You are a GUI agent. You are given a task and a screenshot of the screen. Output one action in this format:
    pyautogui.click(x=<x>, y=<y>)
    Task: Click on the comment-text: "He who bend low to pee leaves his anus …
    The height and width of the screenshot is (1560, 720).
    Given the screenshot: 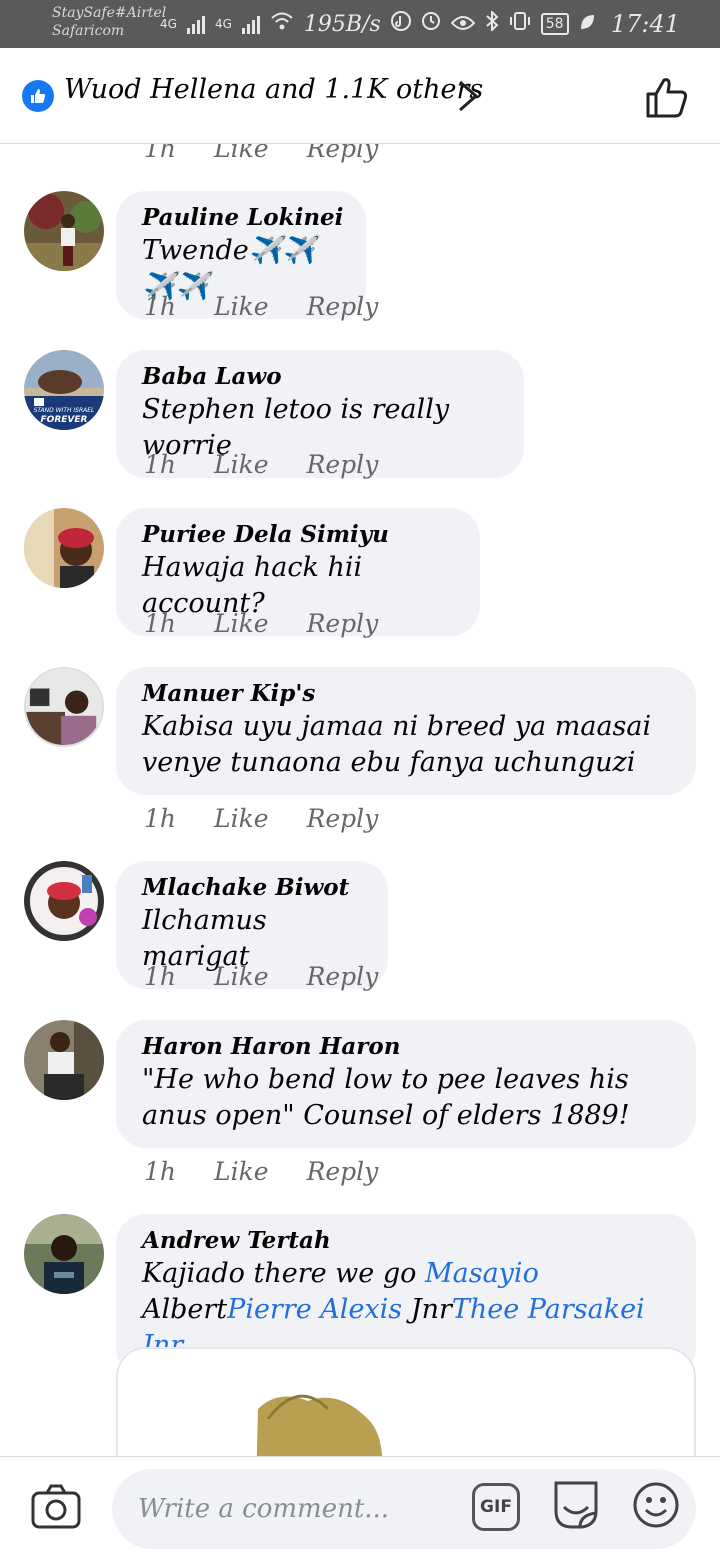 What is the action you would take?
    pyautogui.click(x=386, y=1097)
    